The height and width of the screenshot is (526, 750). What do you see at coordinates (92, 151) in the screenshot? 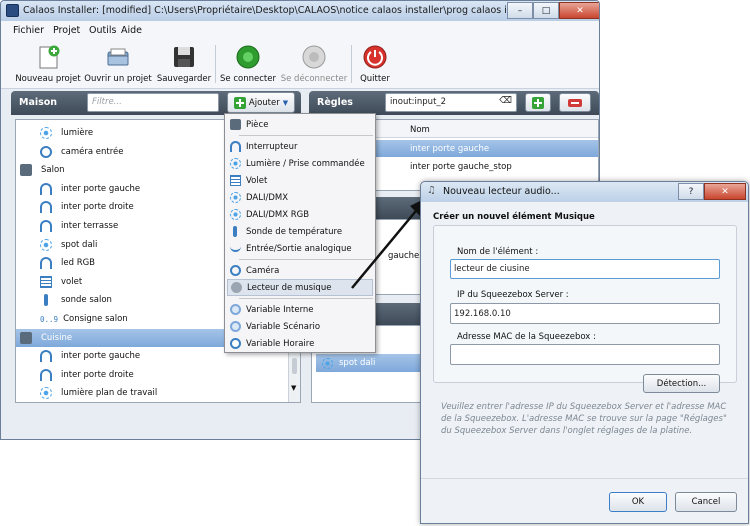
I see `tree-item-label: caméra entrée` at bounding box center [92, 151].